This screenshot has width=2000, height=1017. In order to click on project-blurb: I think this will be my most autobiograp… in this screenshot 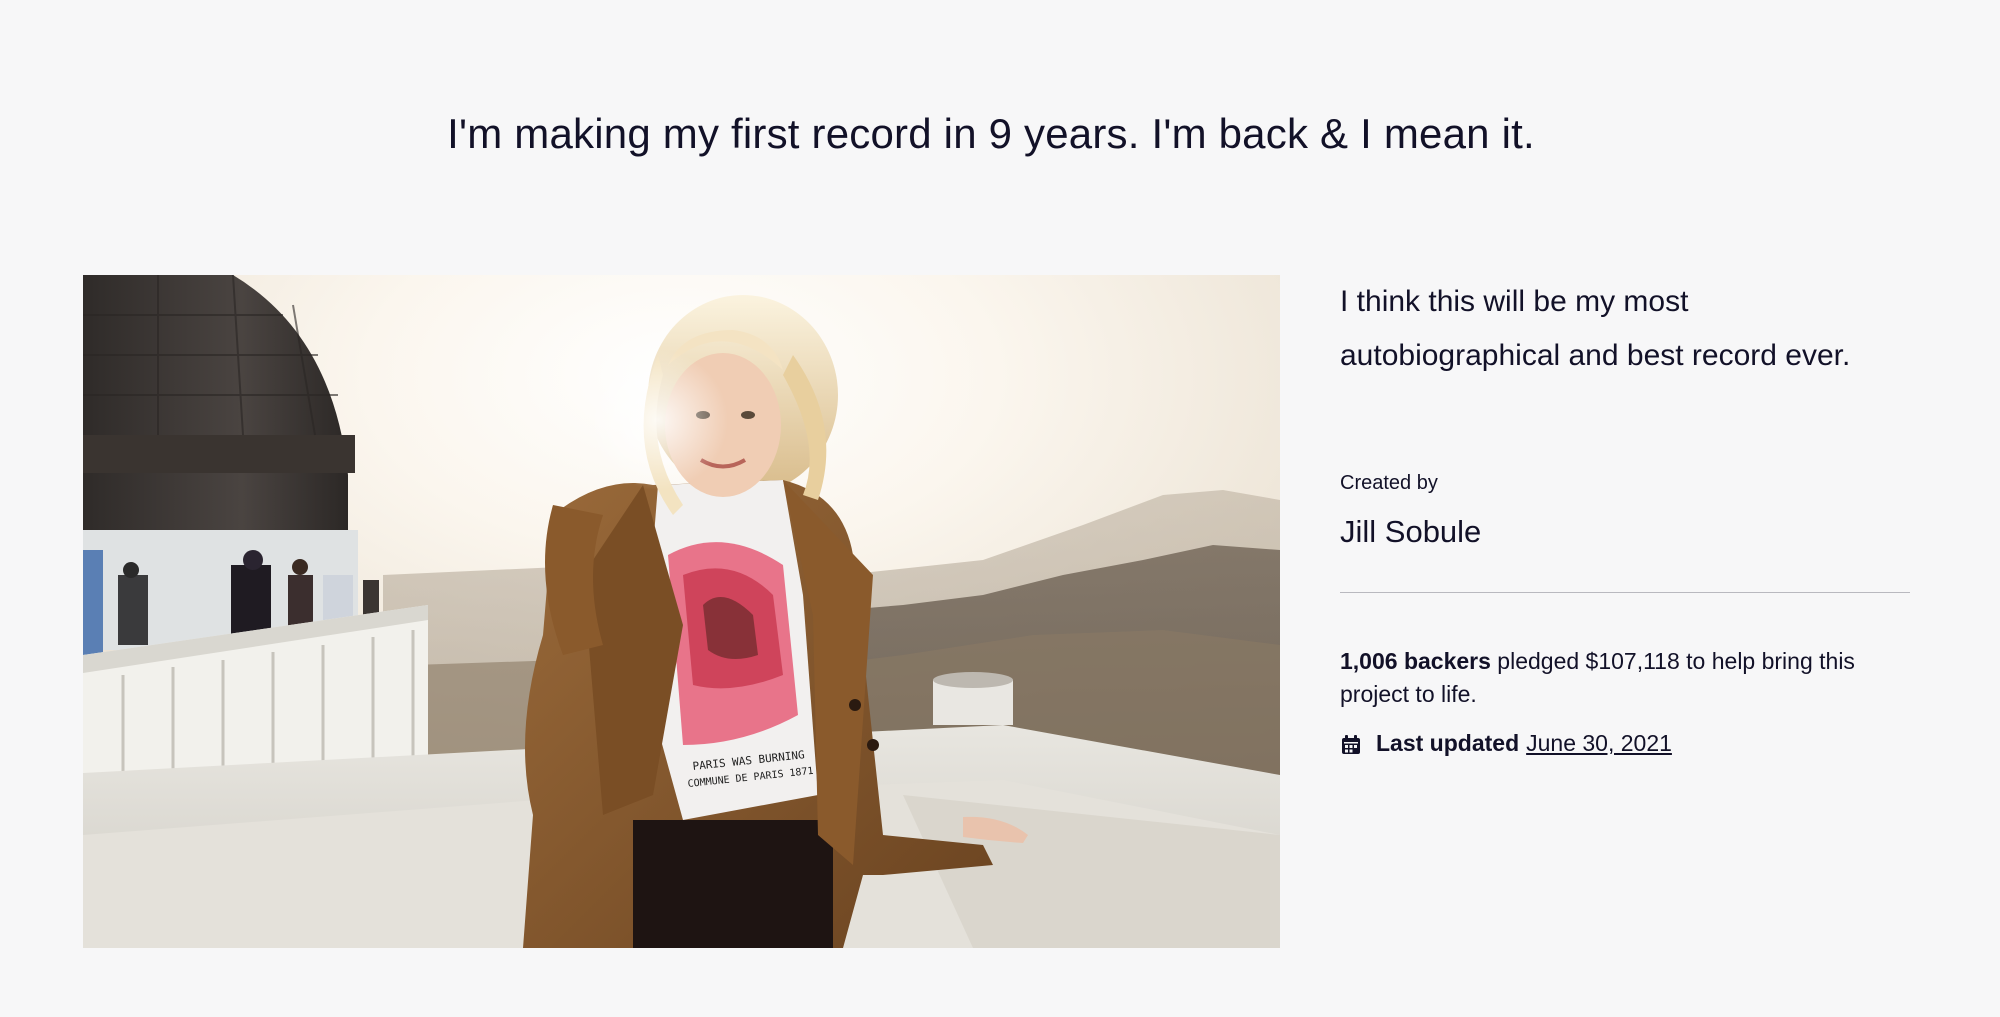, I will do `click(1595, 328)`.